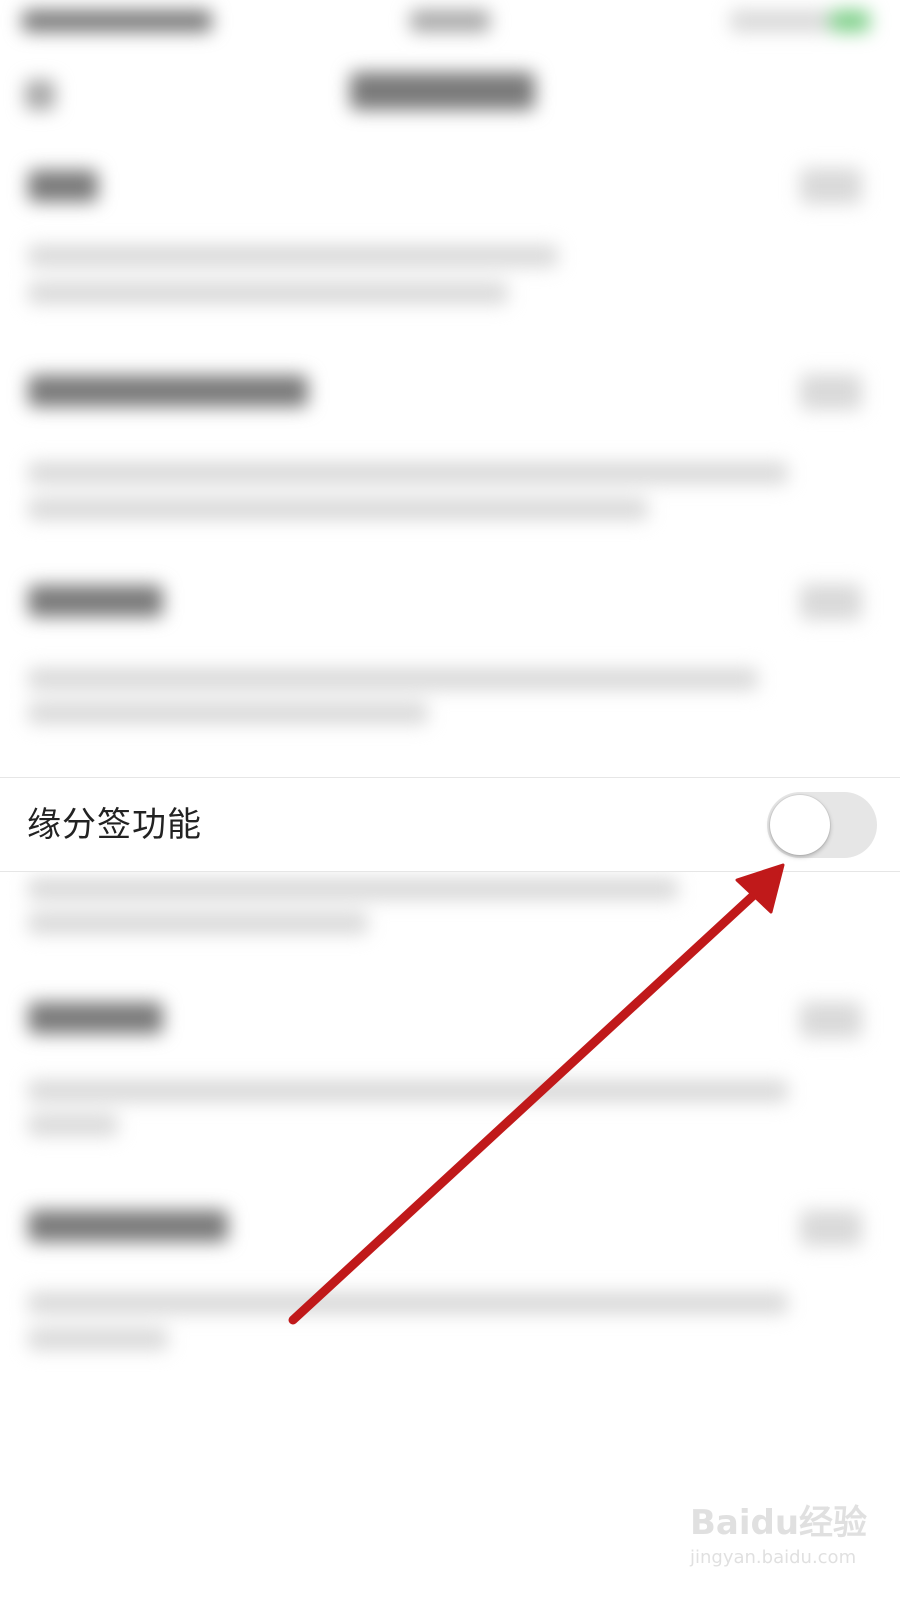 The height and width of the screenshot is (1600, 900). Describe the element at coordinates (63, 186) in the screenshot. I see `section-1-title` at that location.